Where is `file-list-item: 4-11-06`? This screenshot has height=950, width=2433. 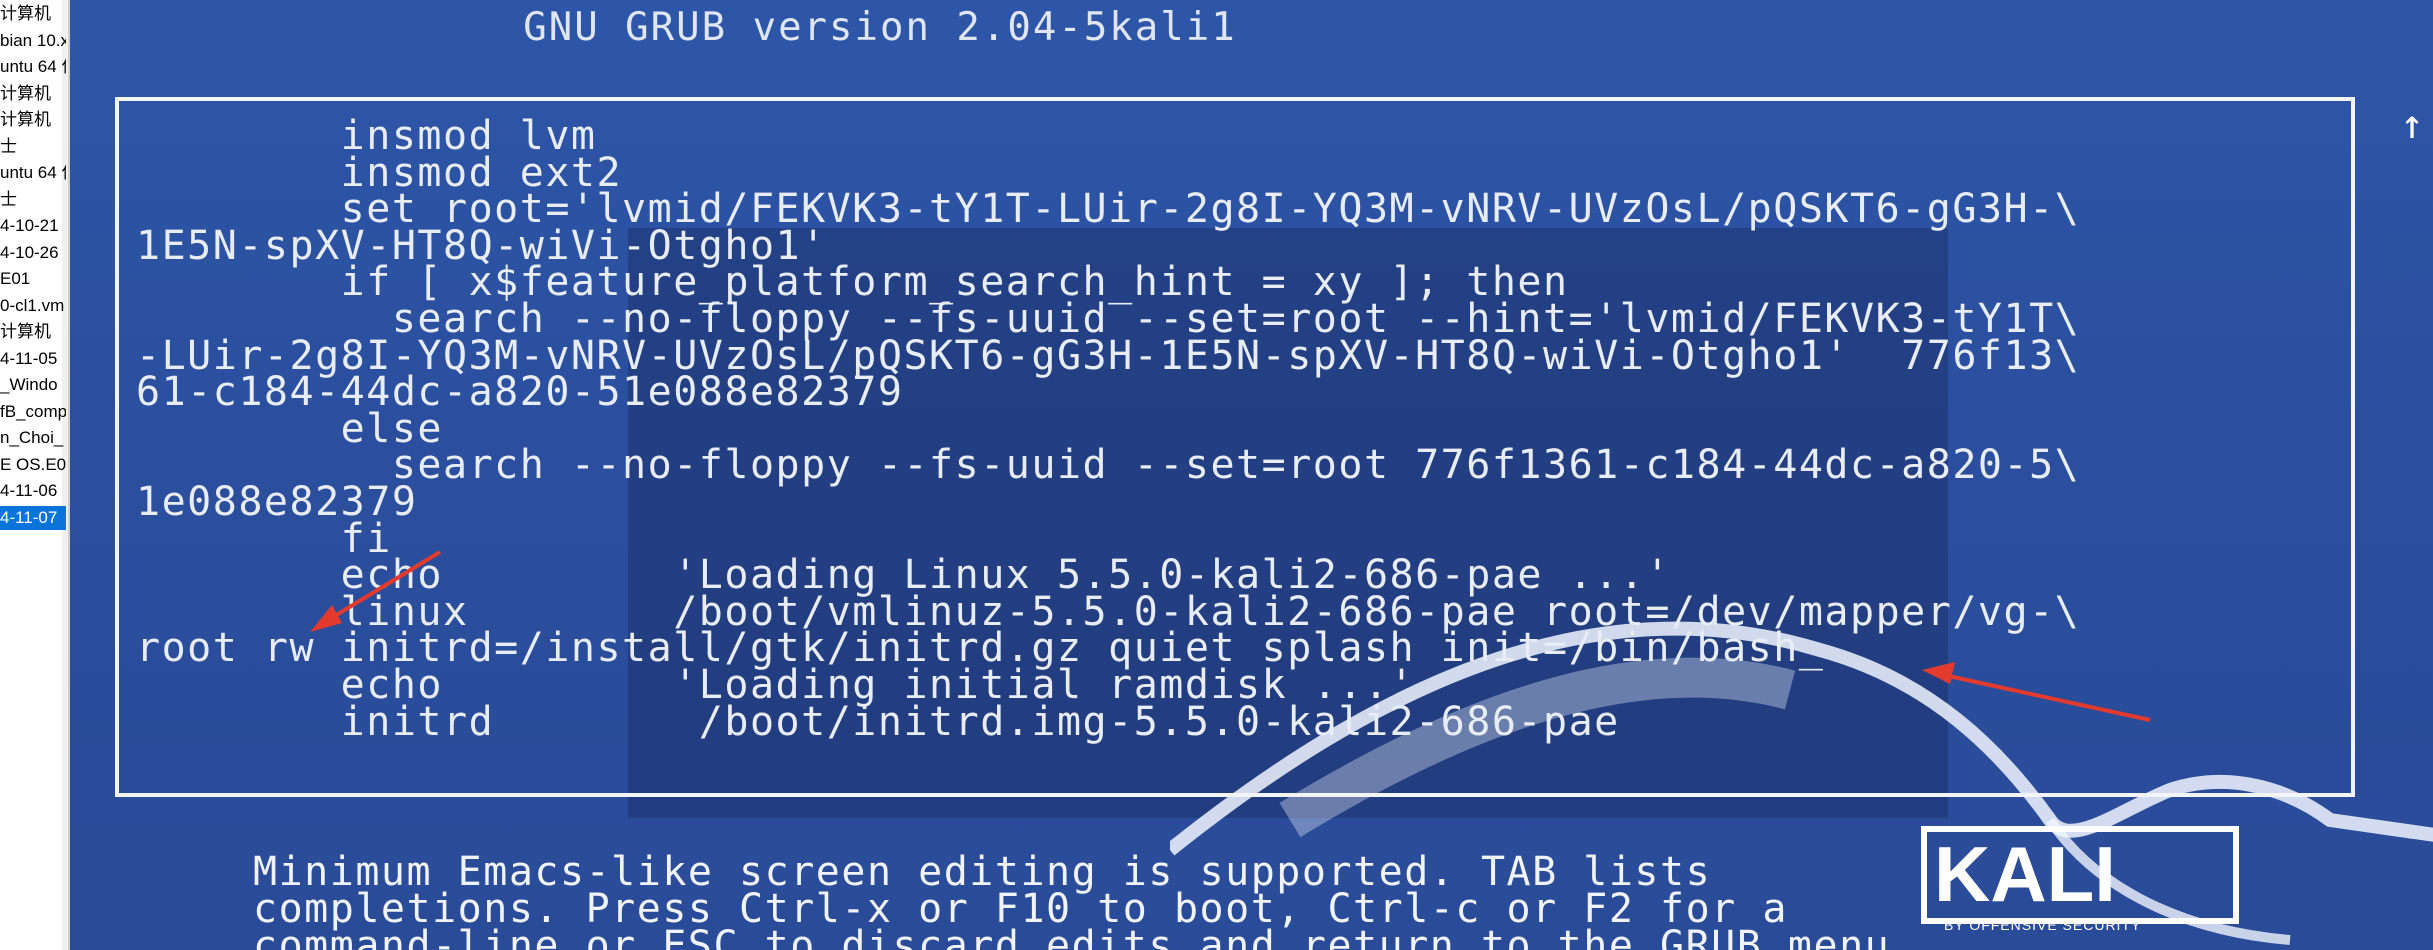
file-list-item: 4-11-06 is located at coordinates (33, 491).